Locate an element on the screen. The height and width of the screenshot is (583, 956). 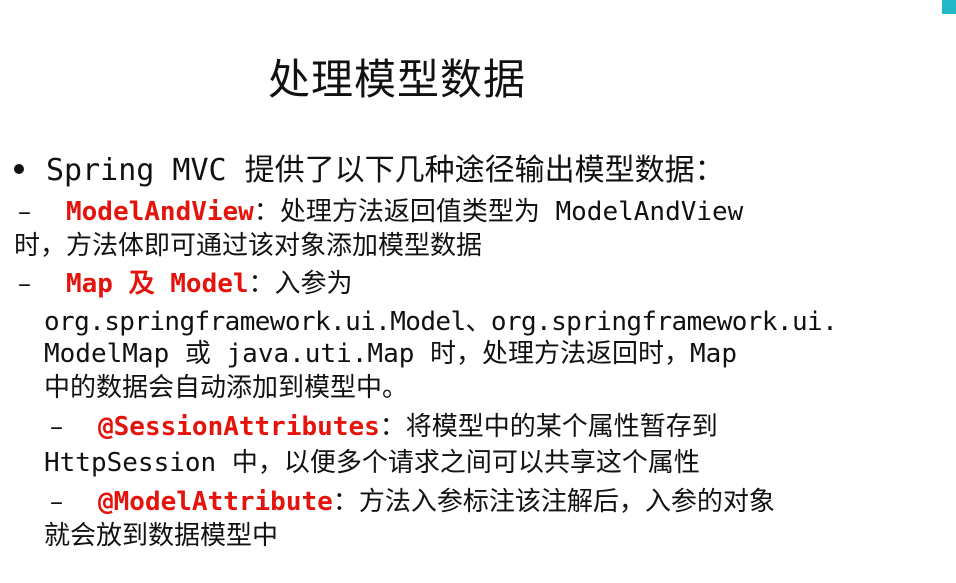
keyword-map-model: Map 及 Model is located at coordinates (157, 284).